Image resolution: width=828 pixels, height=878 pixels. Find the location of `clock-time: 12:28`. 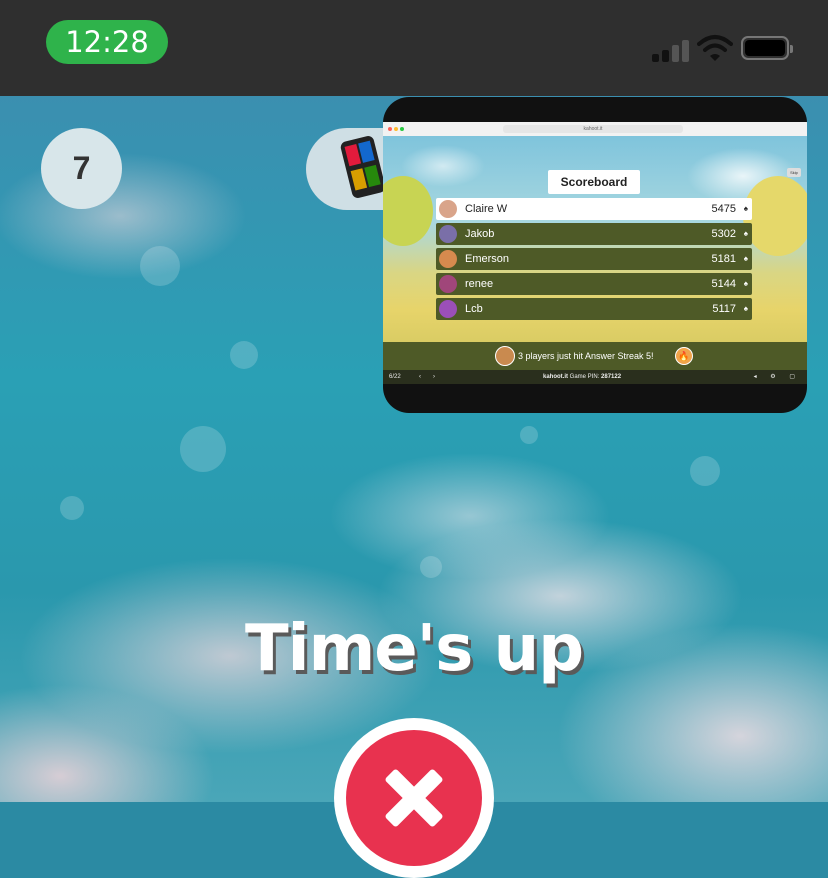

clock-time: 12:28 is located at coordinates (107, 42).